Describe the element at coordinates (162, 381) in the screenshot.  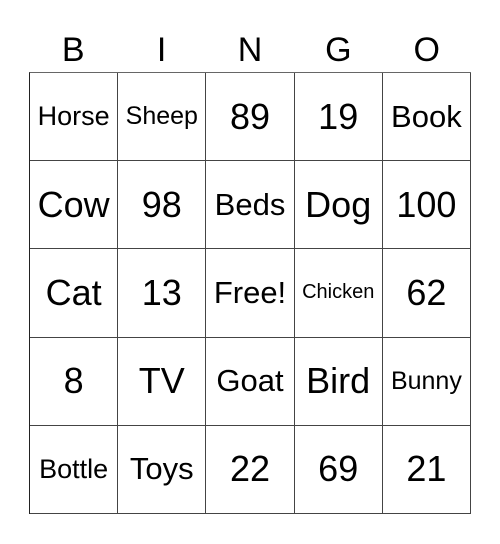
I see `bingo-cell: TV` at that location.